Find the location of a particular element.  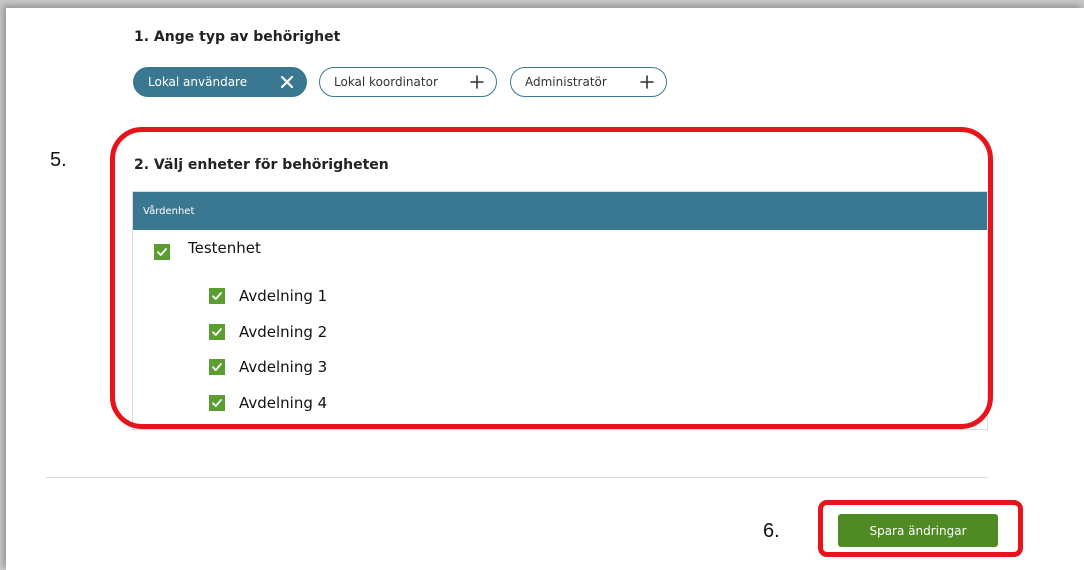

step-6-annotation: 6. is located at coordinates (771, 531).